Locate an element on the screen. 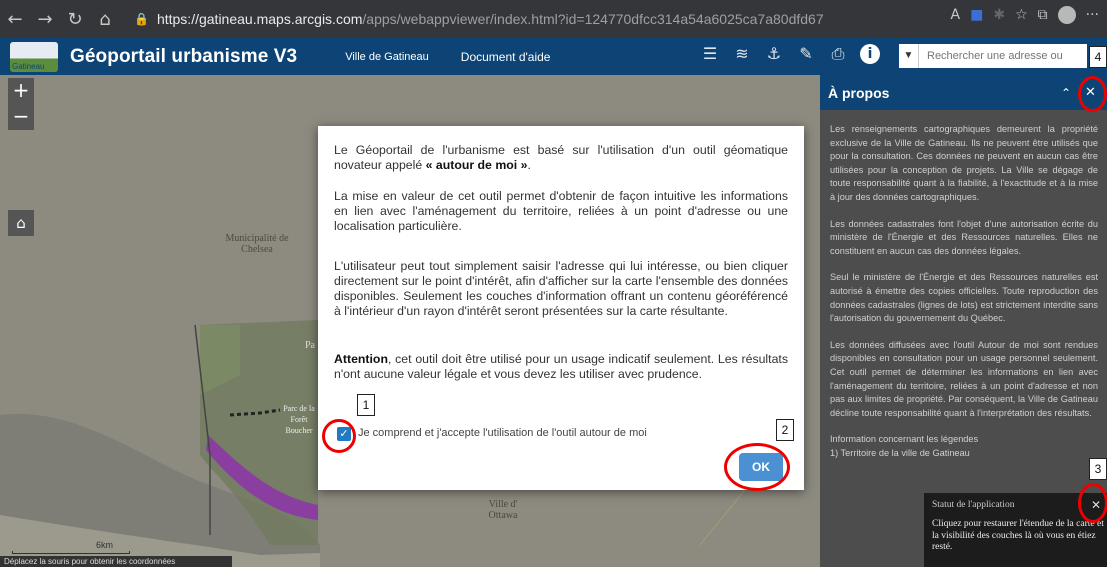  print-icon: ⎙ is located at coordinates (838, 55).